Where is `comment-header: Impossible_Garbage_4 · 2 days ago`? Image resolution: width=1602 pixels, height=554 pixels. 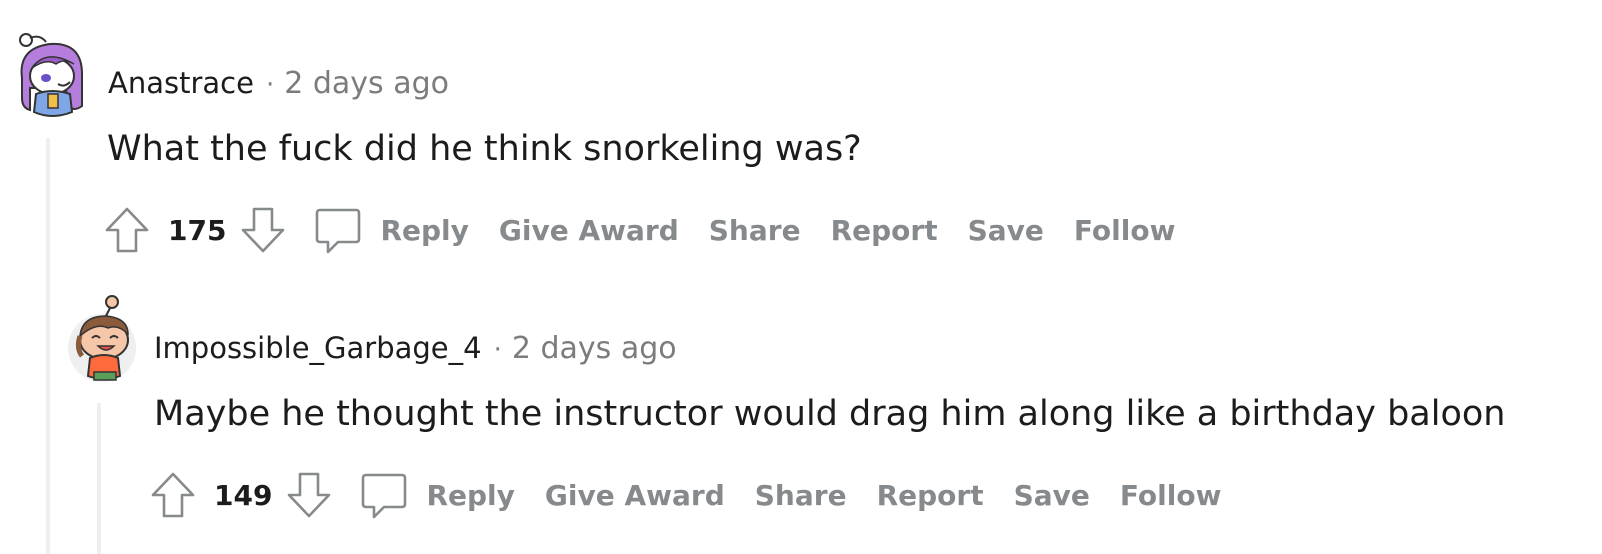
comment-header: Impossible_Garbage_4 · 2 days ago is located at coordinates (415, 348).